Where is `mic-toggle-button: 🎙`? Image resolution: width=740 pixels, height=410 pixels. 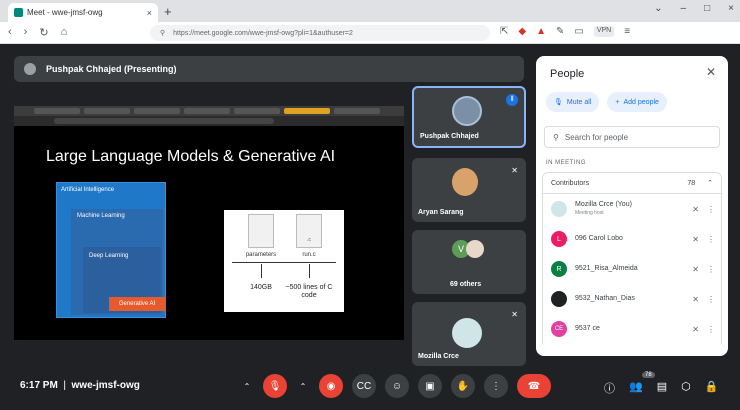 mic-toggle-button: 🎙 is located at coordinates (275, 386).